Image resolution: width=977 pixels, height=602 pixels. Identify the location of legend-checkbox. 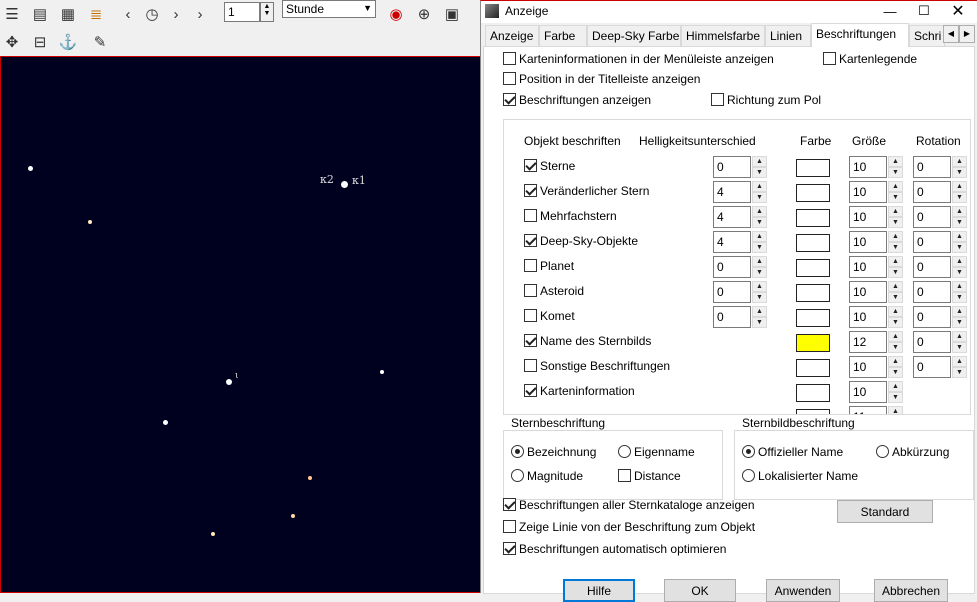
(829, 58).